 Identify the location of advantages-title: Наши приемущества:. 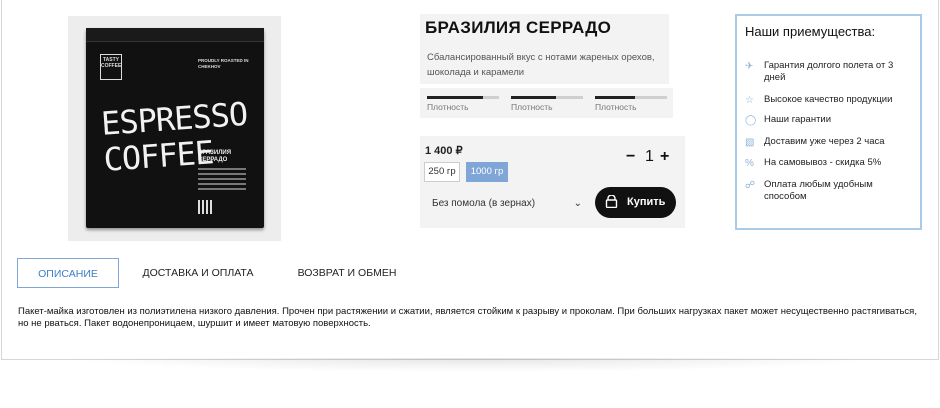
(810, 31).